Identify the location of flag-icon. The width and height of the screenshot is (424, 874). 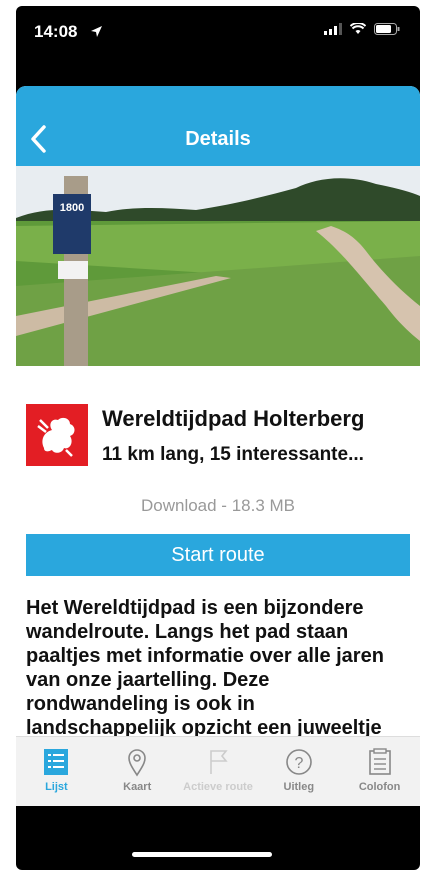
(219, 762).